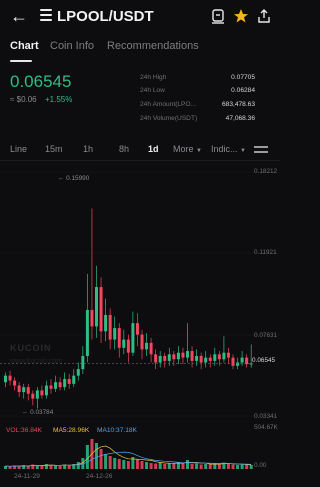 Image resolution: width=320 pixels, height=487 pixels. Describe the element at coordinates (153, 77) in the screenshot. I see `stat-label-high: 24h High` at that location.